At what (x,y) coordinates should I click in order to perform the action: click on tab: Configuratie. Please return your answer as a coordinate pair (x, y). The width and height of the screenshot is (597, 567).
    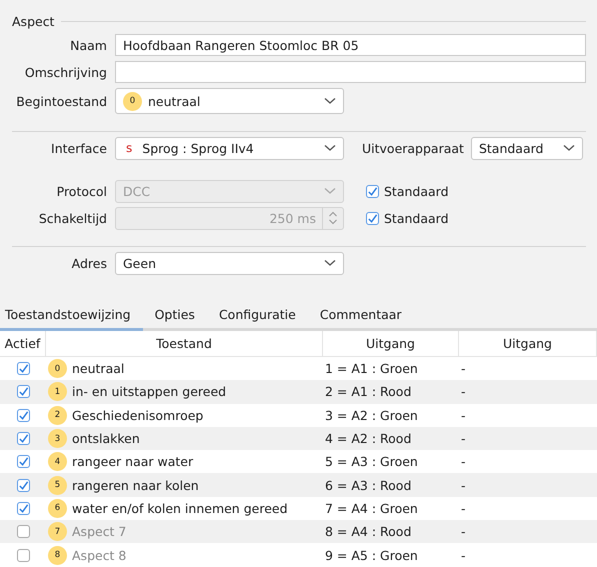
    Looking at the image, I should click on (257, 317).